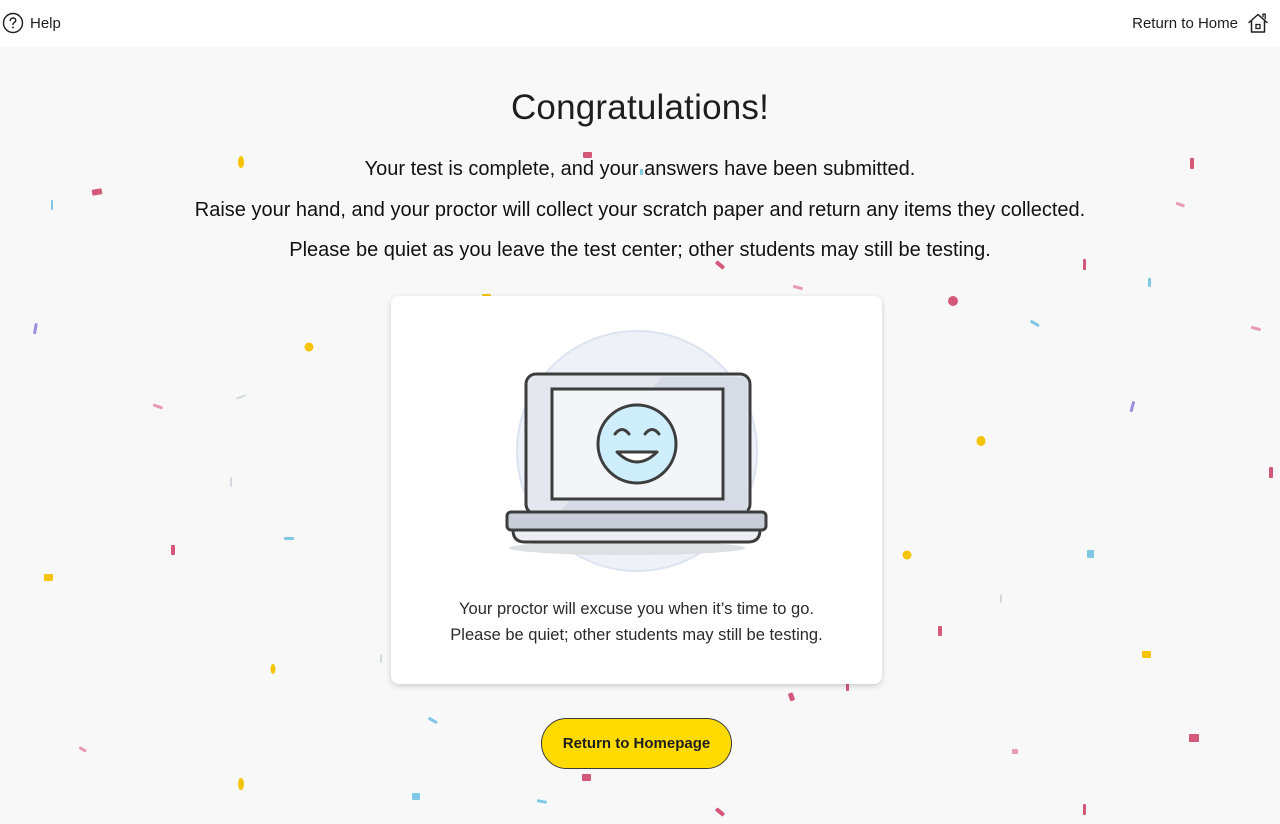 Image resolution: width=1280 pixels, height=824 pixels. I want to click on help-button: Help, so click(31, 23).